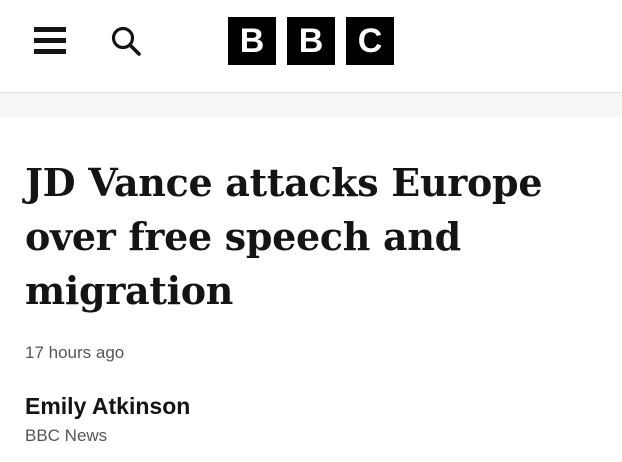 The image size is (622, 462). I want to click on bbc-logo-block: C, so click(370, 41).